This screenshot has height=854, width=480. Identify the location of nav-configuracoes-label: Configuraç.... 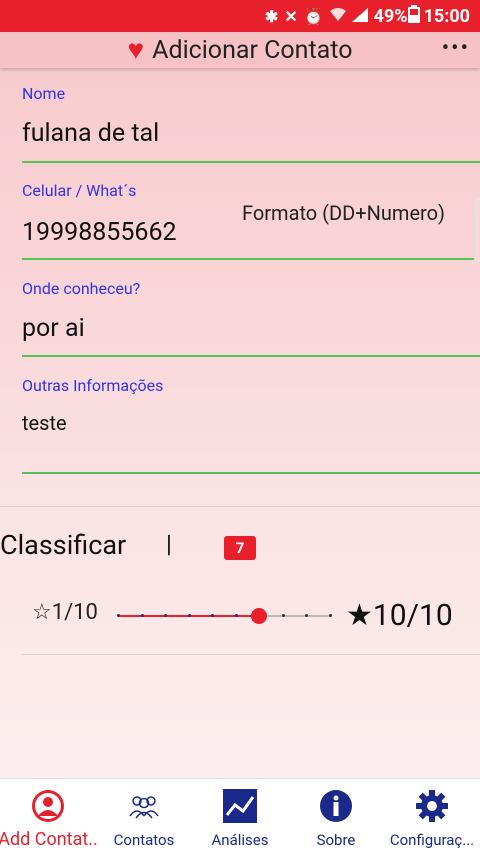
(432, 840).